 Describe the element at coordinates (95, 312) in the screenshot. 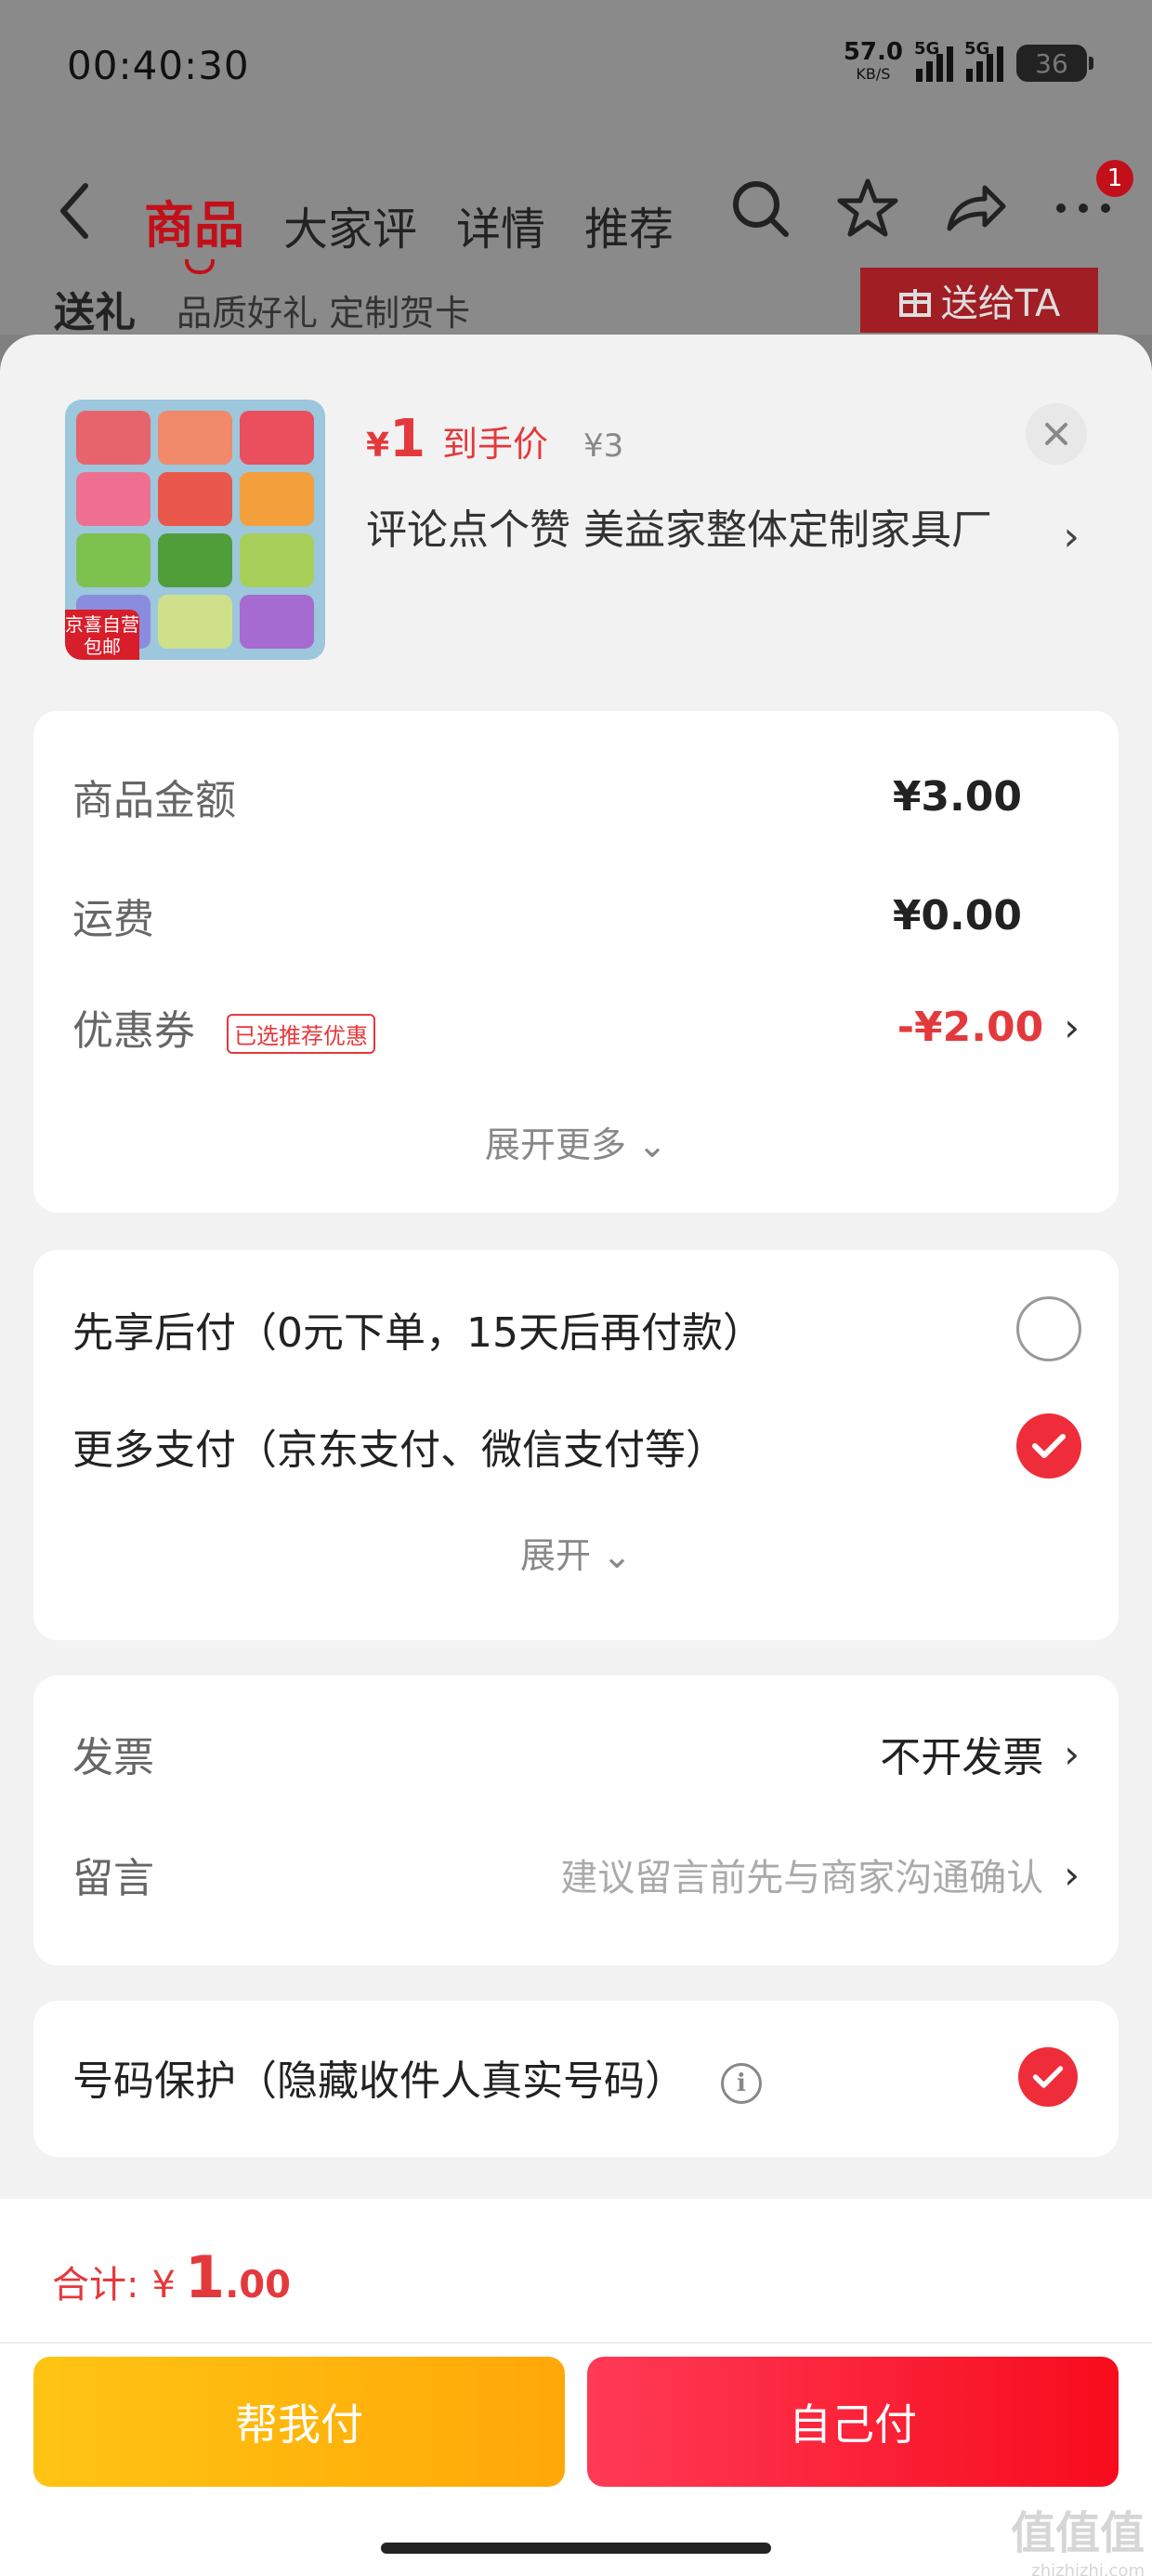

I see `gift-title: 送礼` at that location.